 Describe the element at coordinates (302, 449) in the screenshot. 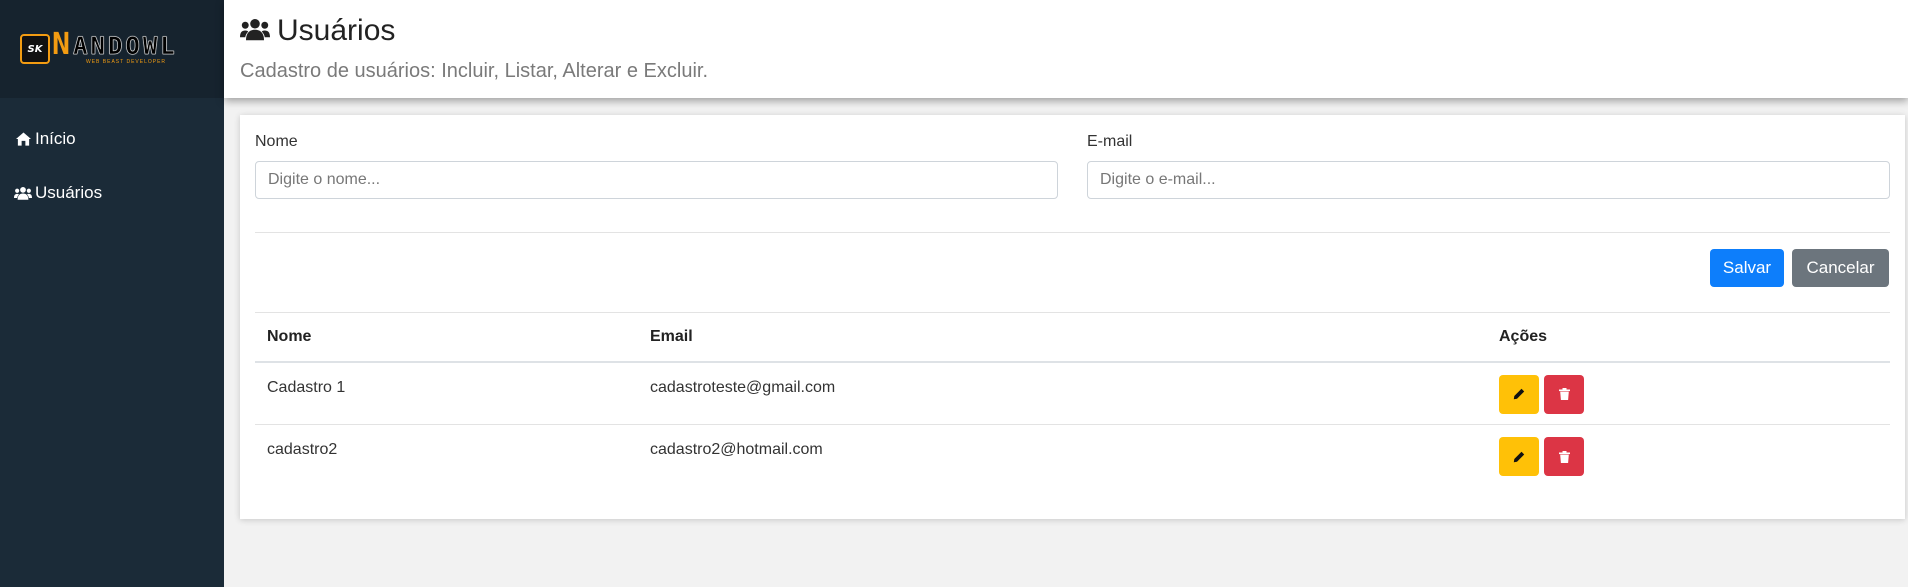

I see `cell-name: cadastro2` at that location.